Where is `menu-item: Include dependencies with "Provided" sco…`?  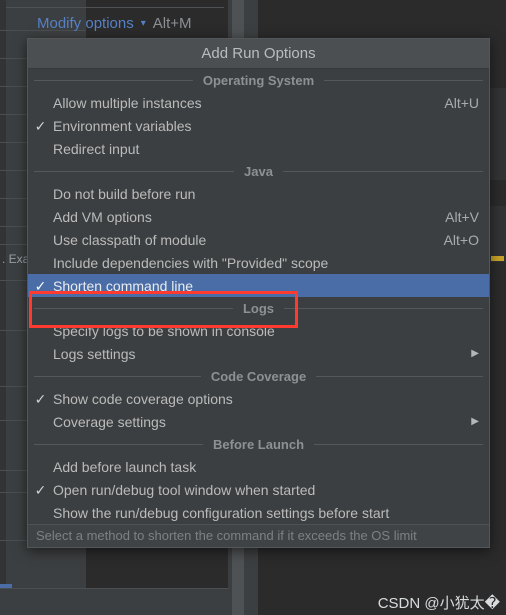
menu-item: Include dependencies with "Provided" sco… is located at coordinates (258, 262).